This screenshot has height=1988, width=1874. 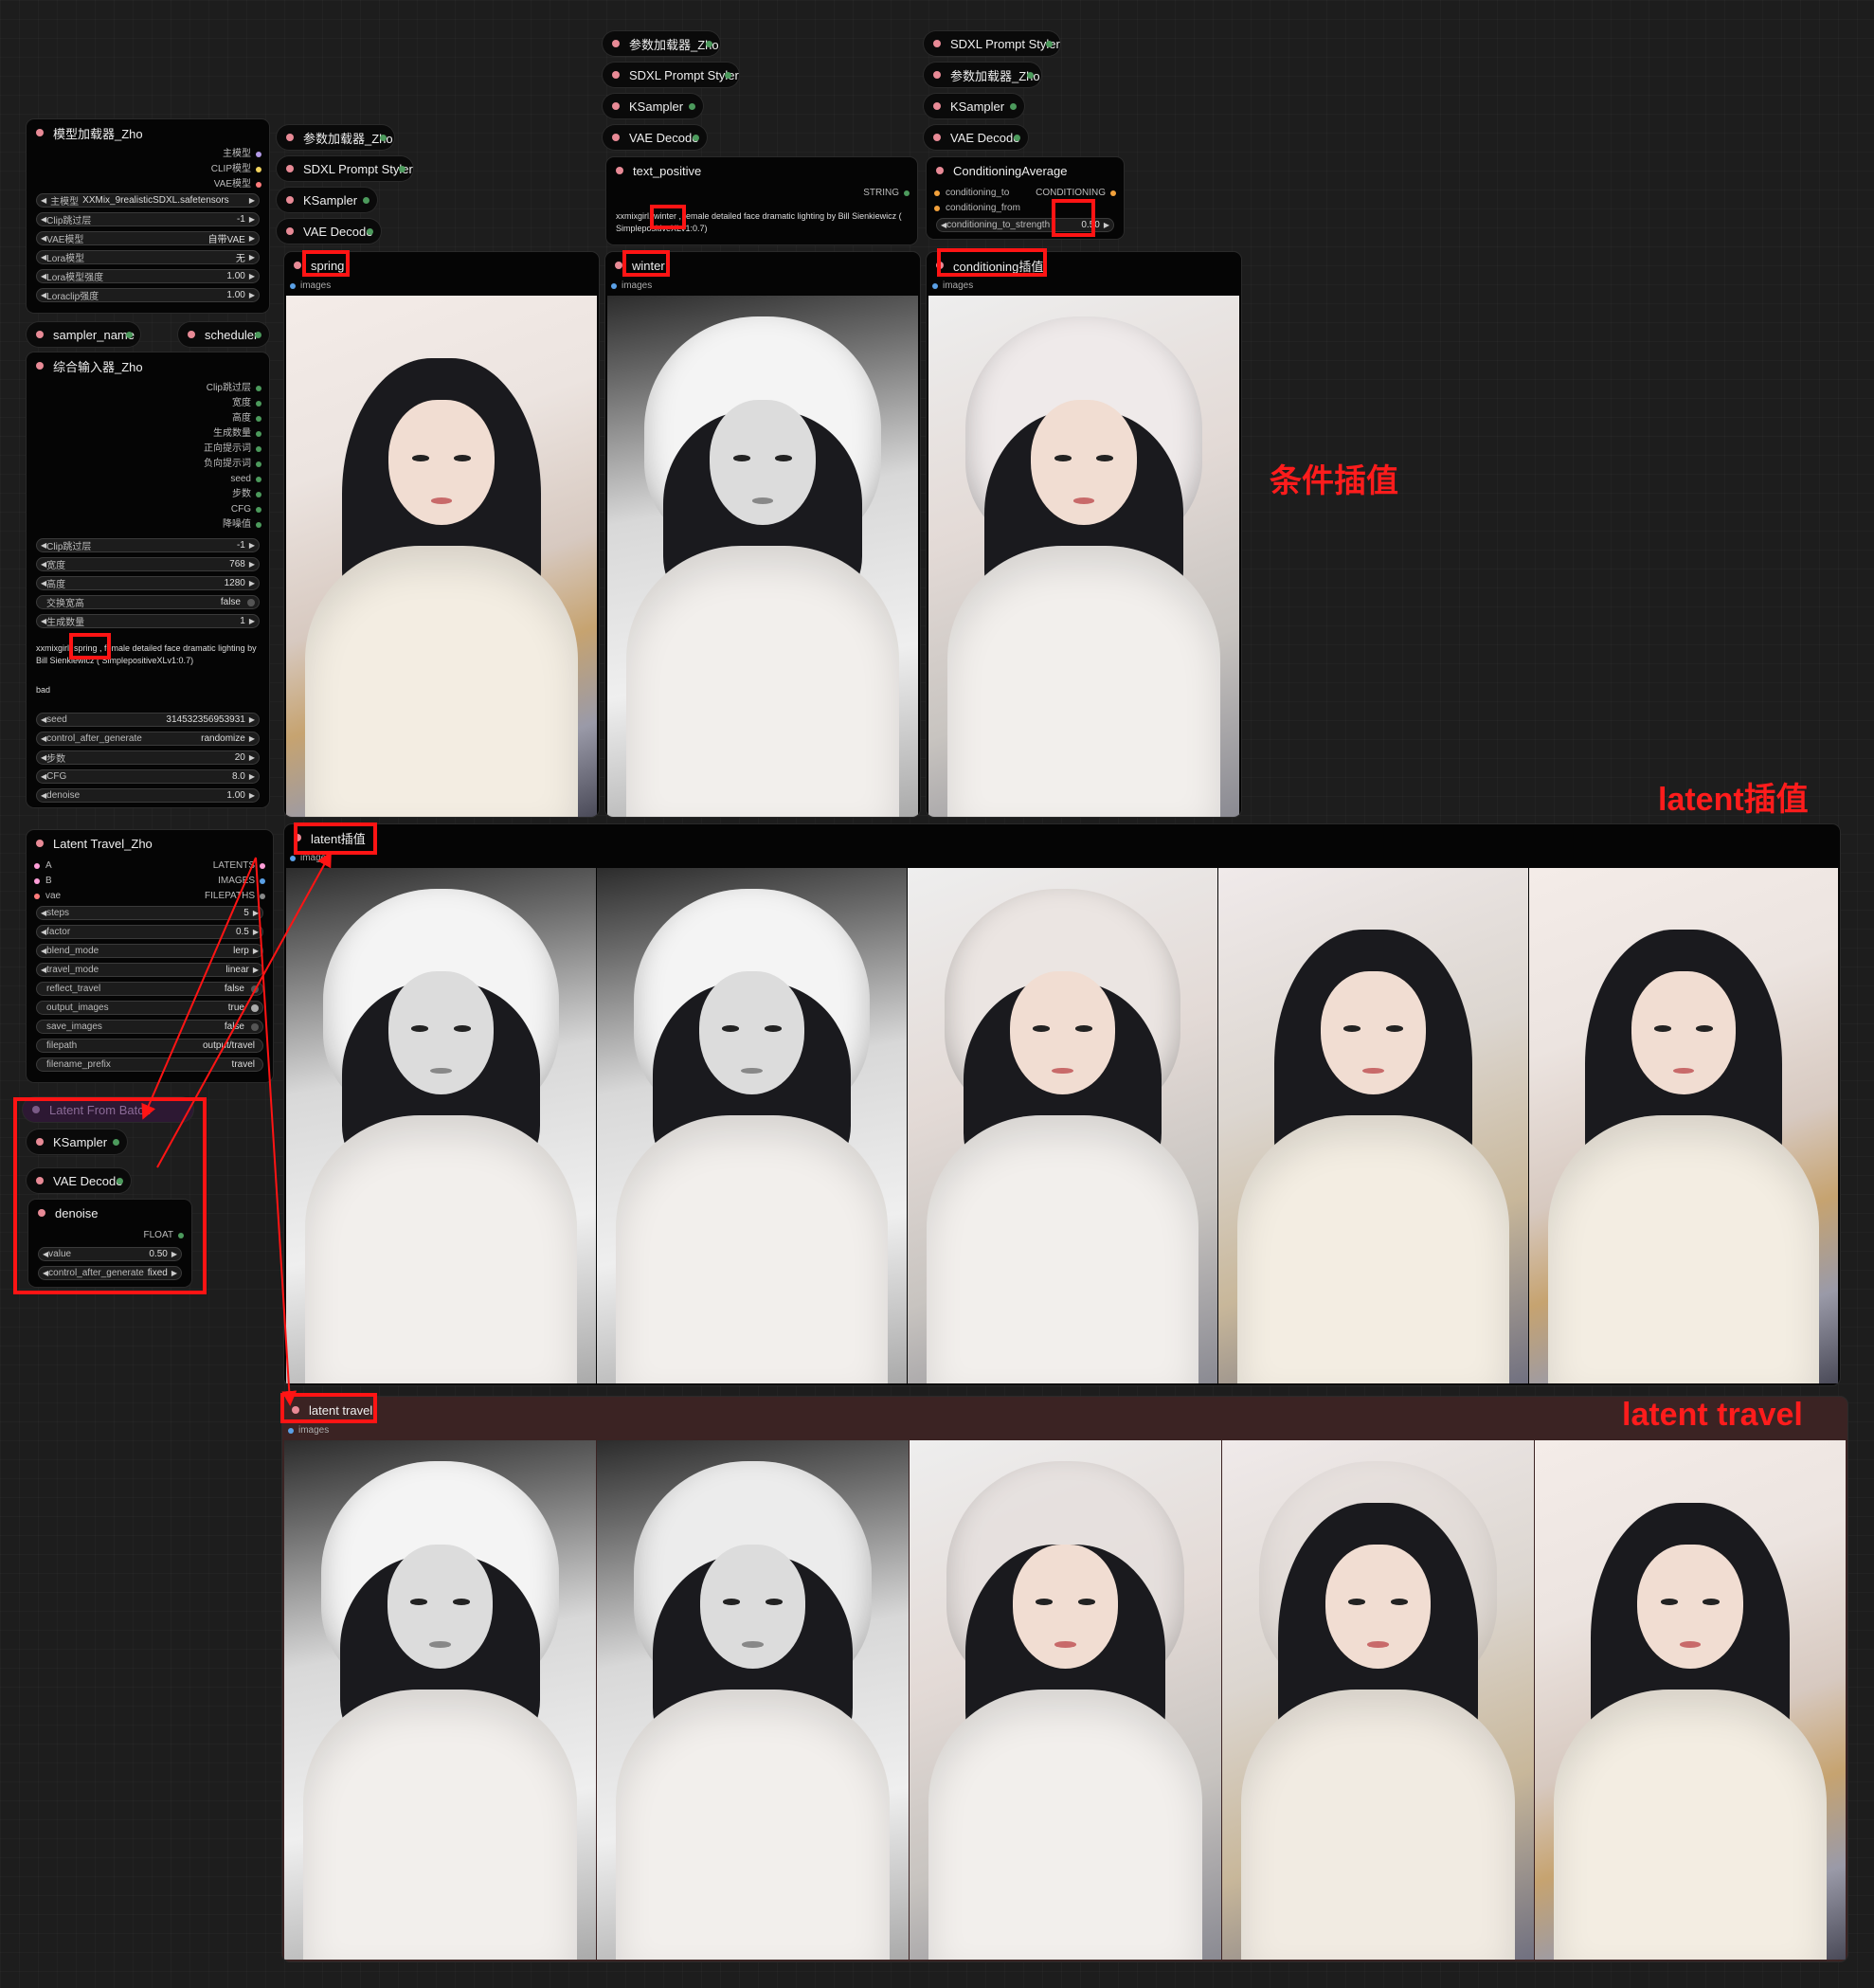 I want to click on output-positive: 正向提示词, so click(x=232, y=449).